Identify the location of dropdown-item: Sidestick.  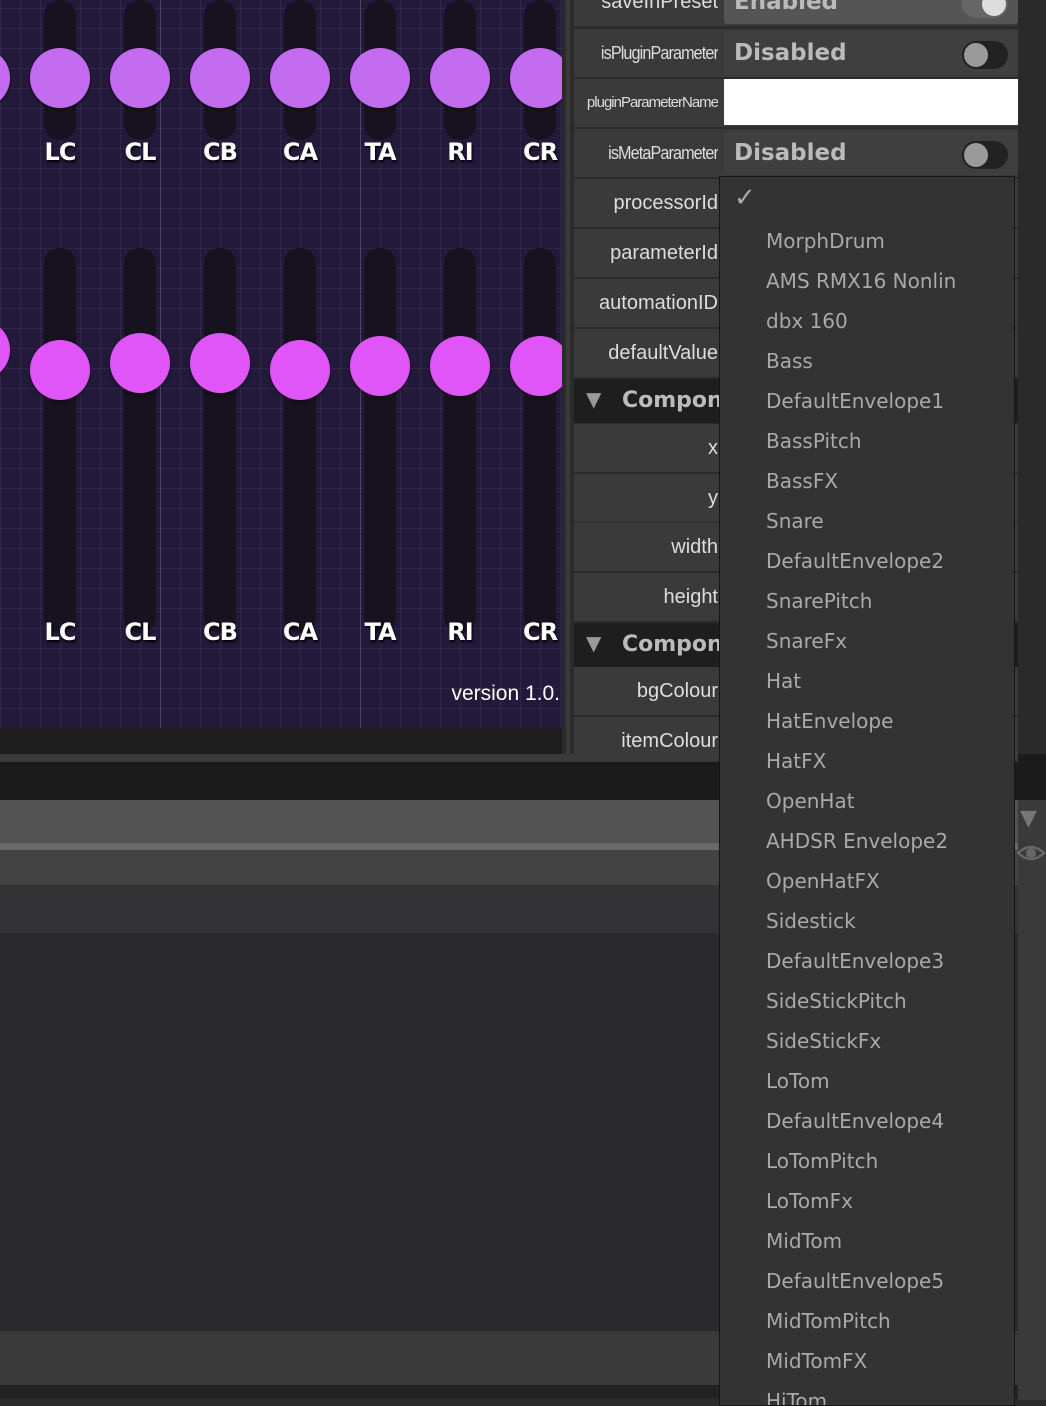
(811, 921).